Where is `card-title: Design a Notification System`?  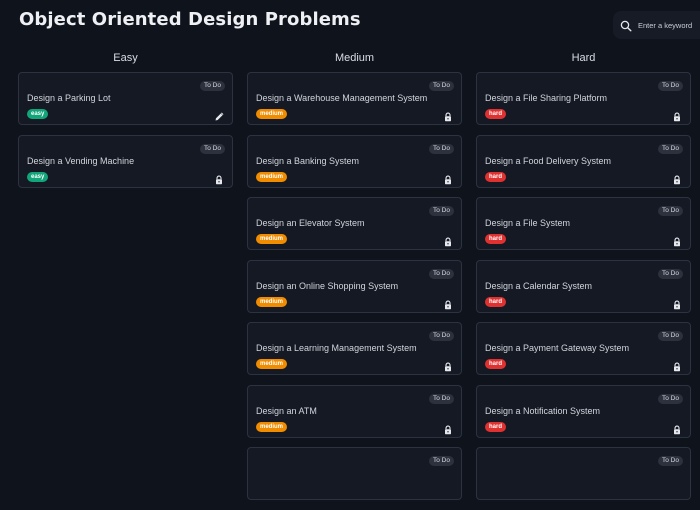 card-title: Design a Notification System is located at coordinates (543, 410).